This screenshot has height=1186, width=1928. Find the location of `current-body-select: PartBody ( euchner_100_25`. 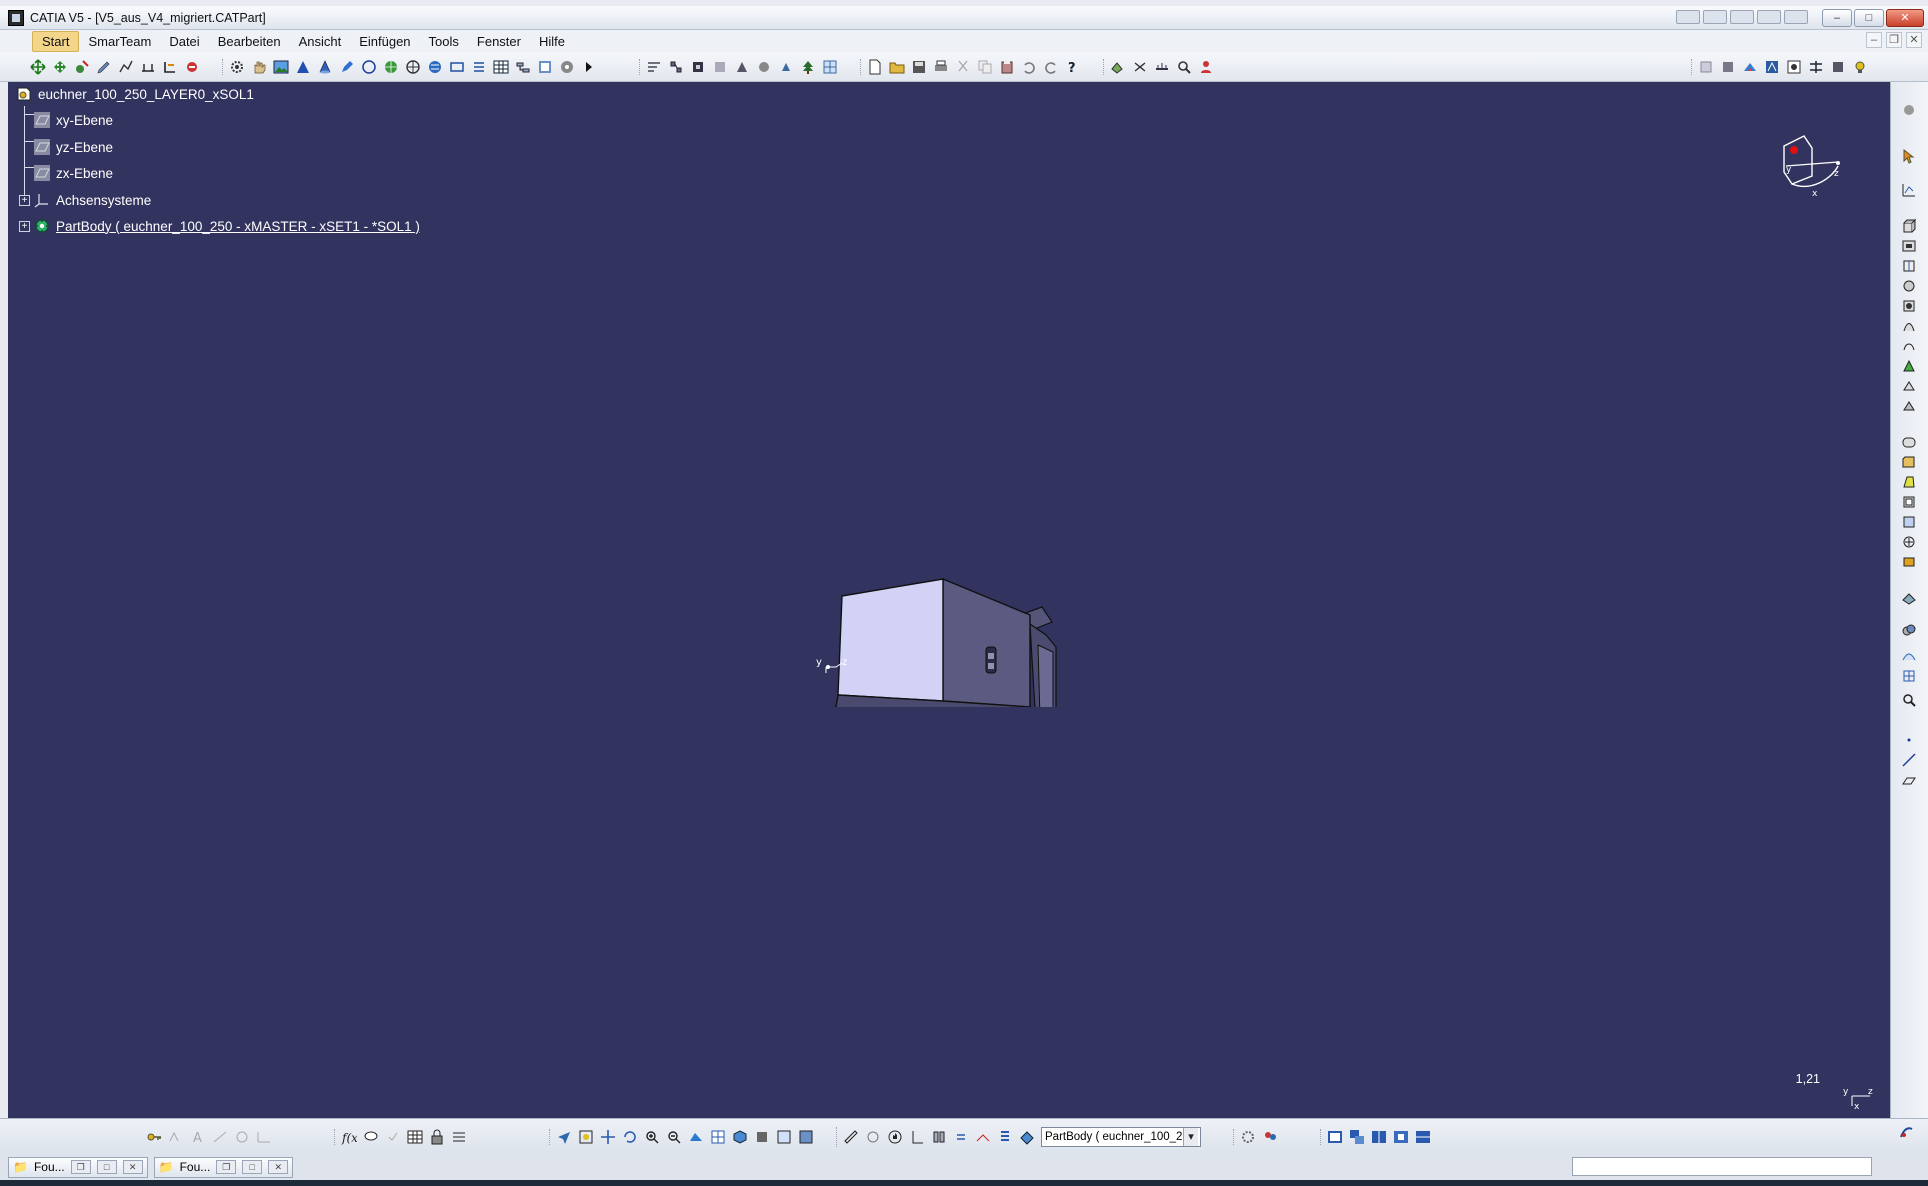

current-body-select: PartBody ( euchner_100_25 is located at coordinates (1121, 1136).